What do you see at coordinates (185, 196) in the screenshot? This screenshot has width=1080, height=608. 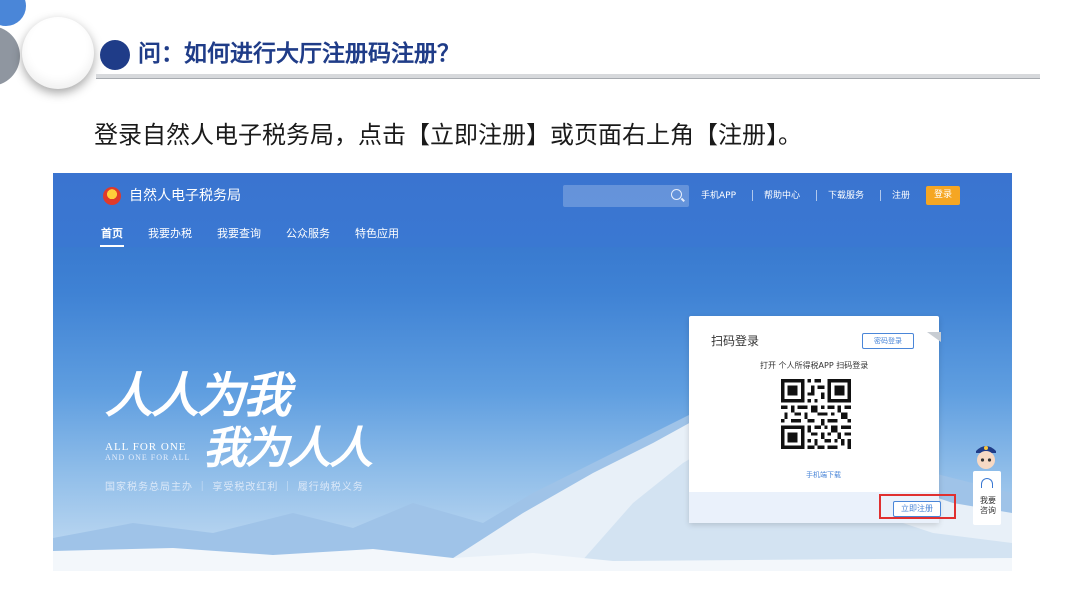 I see `site-name: 自然人电子税务局` at bounding box center [185, 196].